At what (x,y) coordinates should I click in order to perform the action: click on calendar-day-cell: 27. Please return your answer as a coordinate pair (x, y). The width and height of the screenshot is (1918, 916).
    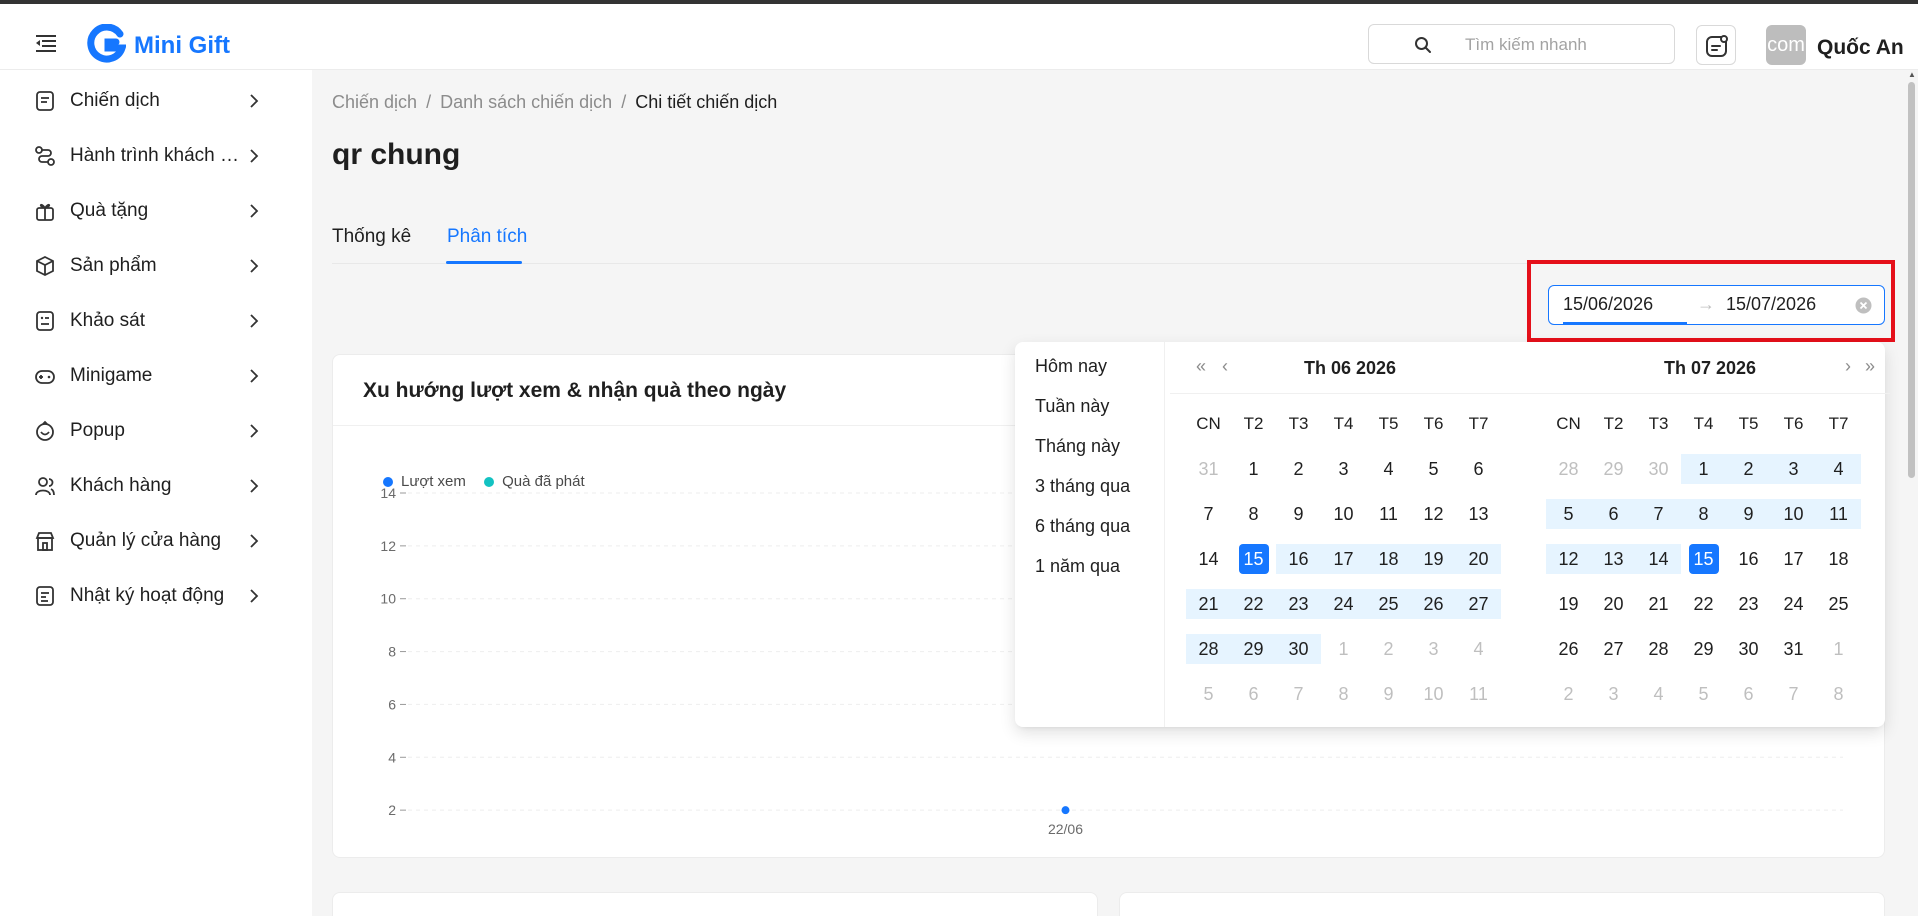
    Looking at the image, I should click on (1478, 604).